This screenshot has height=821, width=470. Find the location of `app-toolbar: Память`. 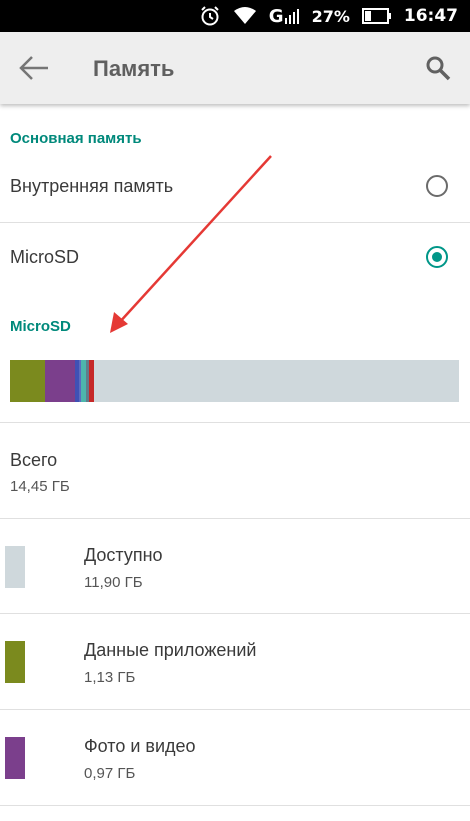

app-toolbar: Память is located at coordinates (235, 68).